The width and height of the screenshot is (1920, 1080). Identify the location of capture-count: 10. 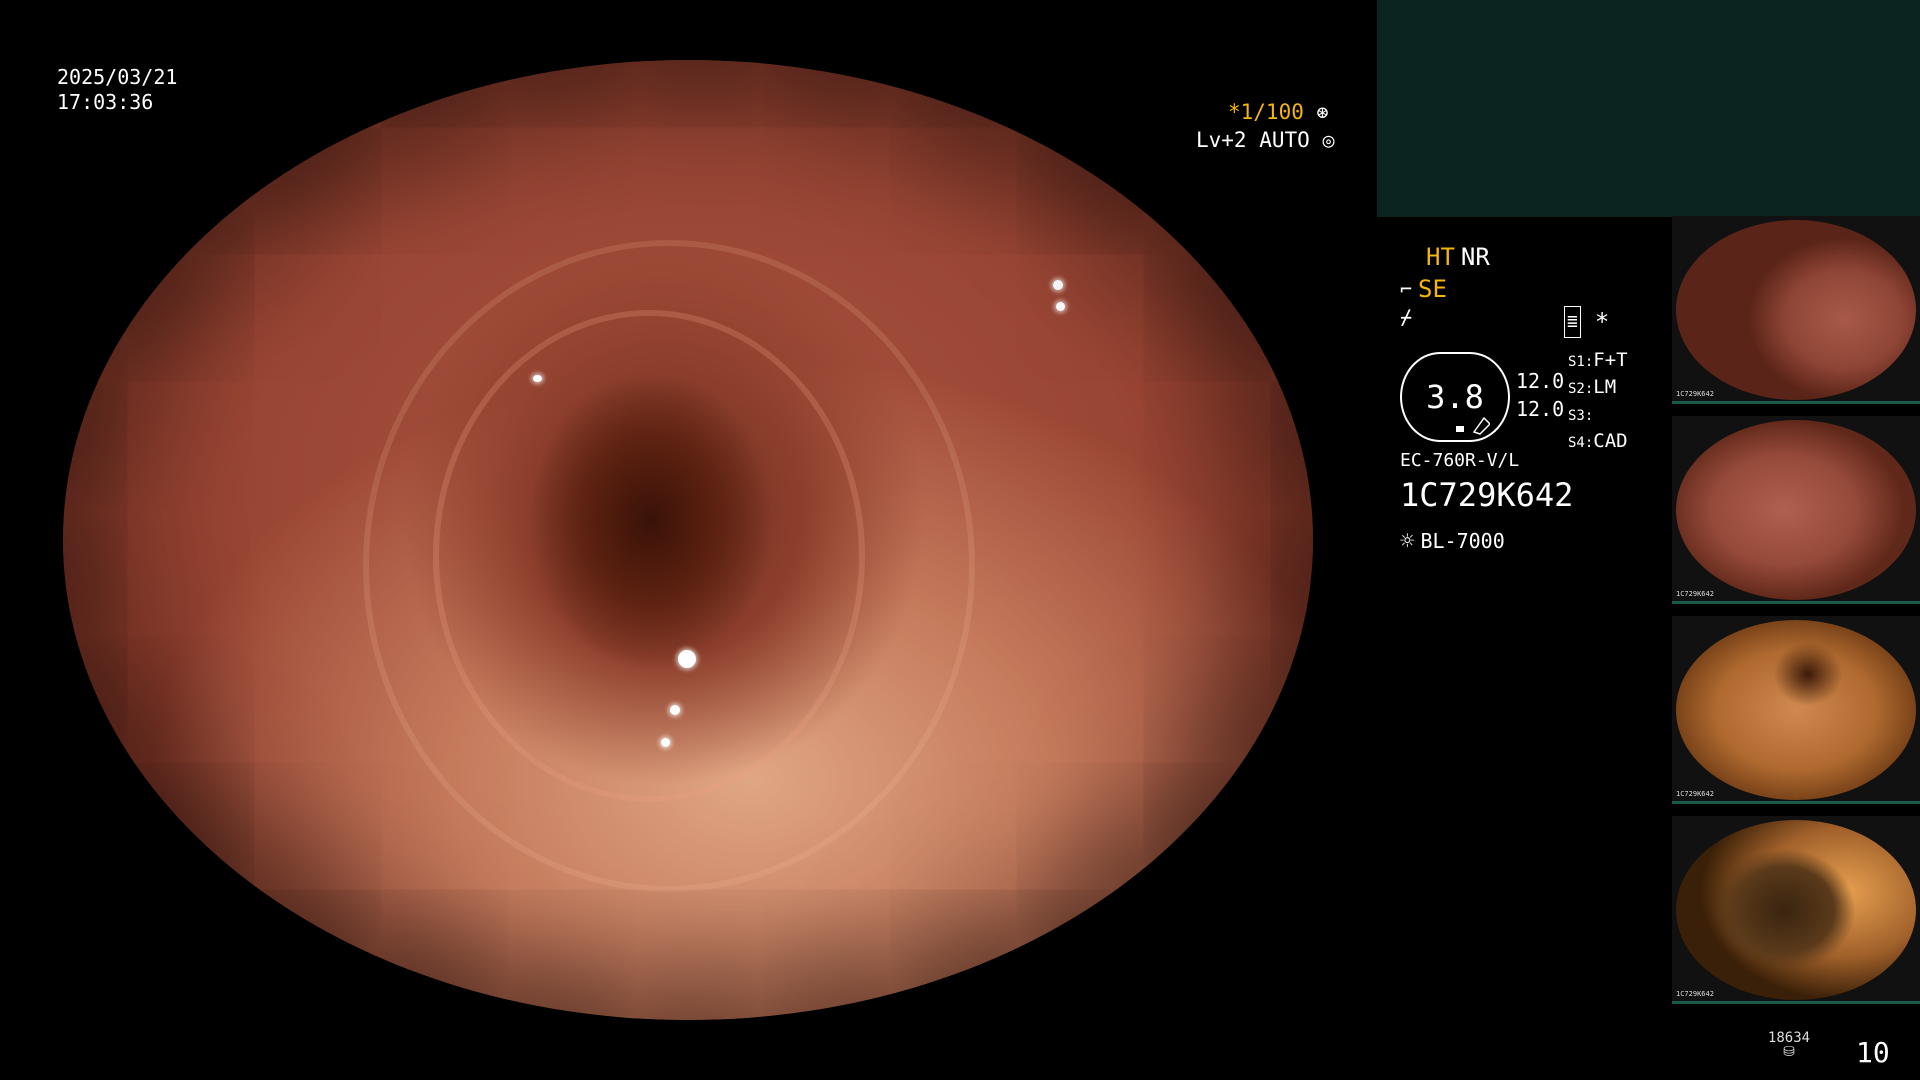
(1873, 1052).